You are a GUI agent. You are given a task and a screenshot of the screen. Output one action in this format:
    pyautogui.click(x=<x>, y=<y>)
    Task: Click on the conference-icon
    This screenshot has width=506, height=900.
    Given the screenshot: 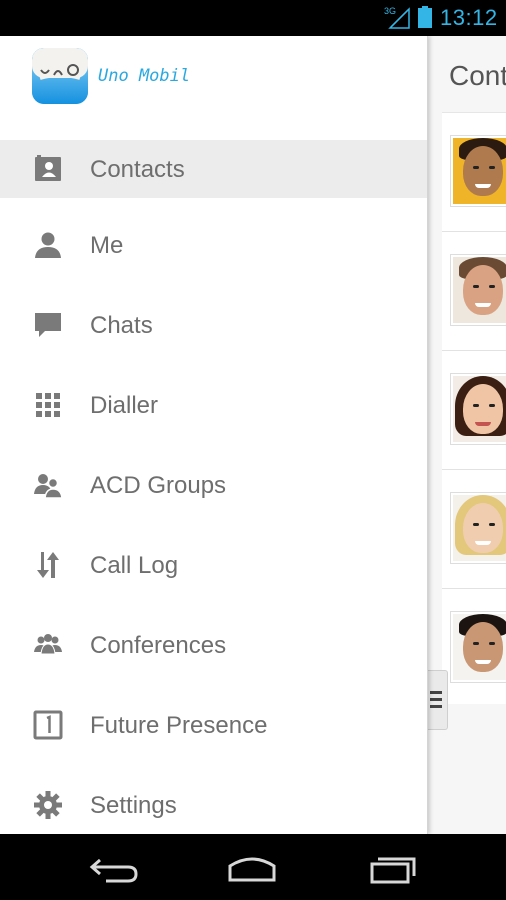 What is the action you would take?
    pyautogui.click(x=48, y=644)
    